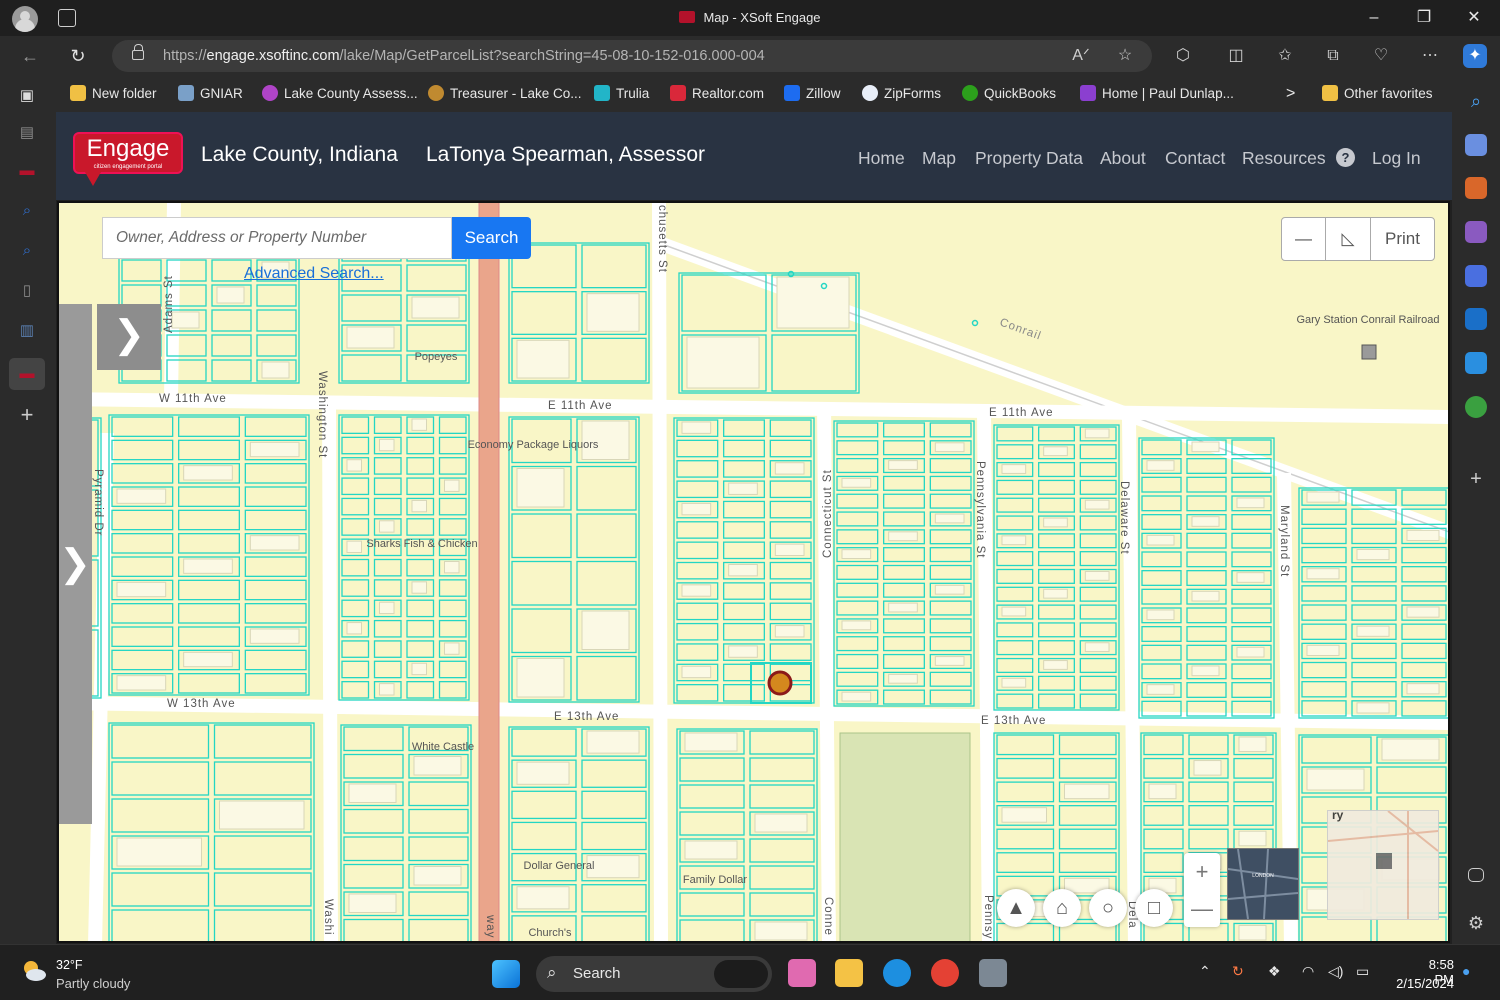  What do you see at coordinates (945, 973) in the screenshot?
I see `chrome-taskbar-icon` at bounding box center [945, 973].